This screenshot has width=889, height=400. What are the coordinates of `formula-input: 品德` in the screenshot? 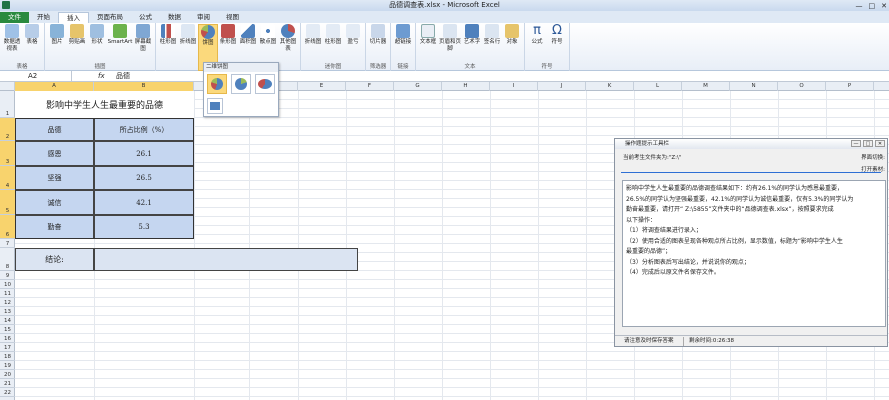 It's located at (123, 76).